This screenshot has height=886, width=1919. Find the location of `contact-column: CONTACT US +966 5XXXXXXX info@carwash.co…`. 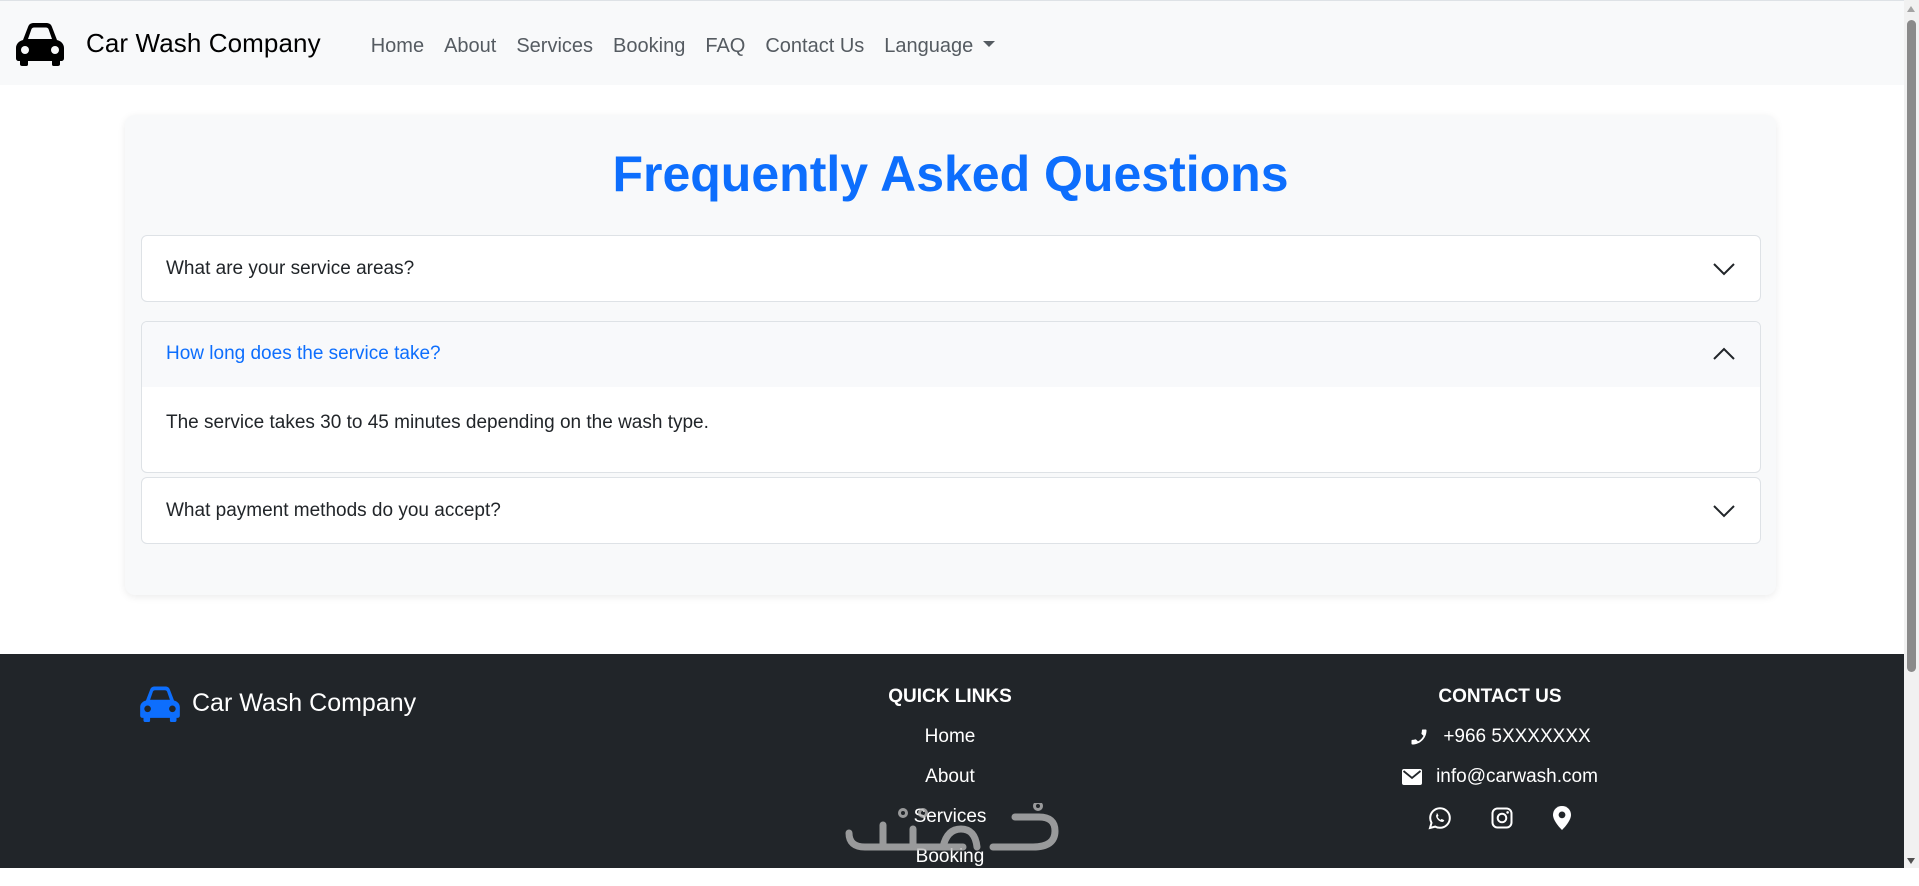

contact-column: CONTACT US +966 5XXXXXXX info@carwash.co… is located at coordinates (1500, 758).